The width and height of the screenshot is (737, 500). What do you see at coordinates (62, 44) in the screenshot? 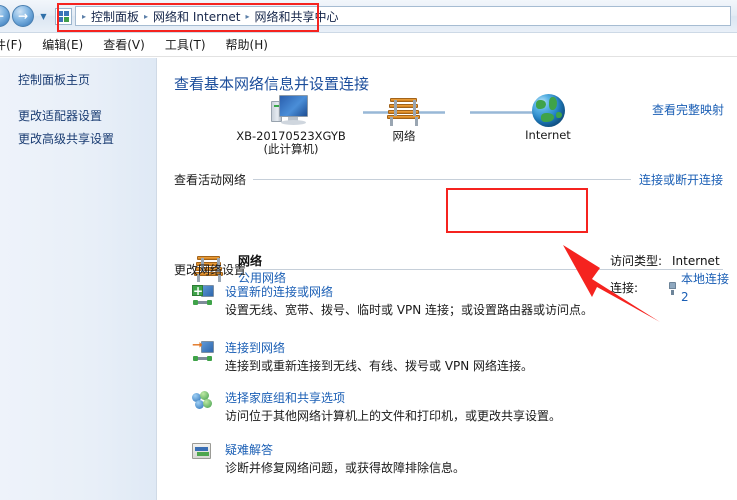
I see `menu-item-edit: 编辑(E)` at bounding box center [62, 44].